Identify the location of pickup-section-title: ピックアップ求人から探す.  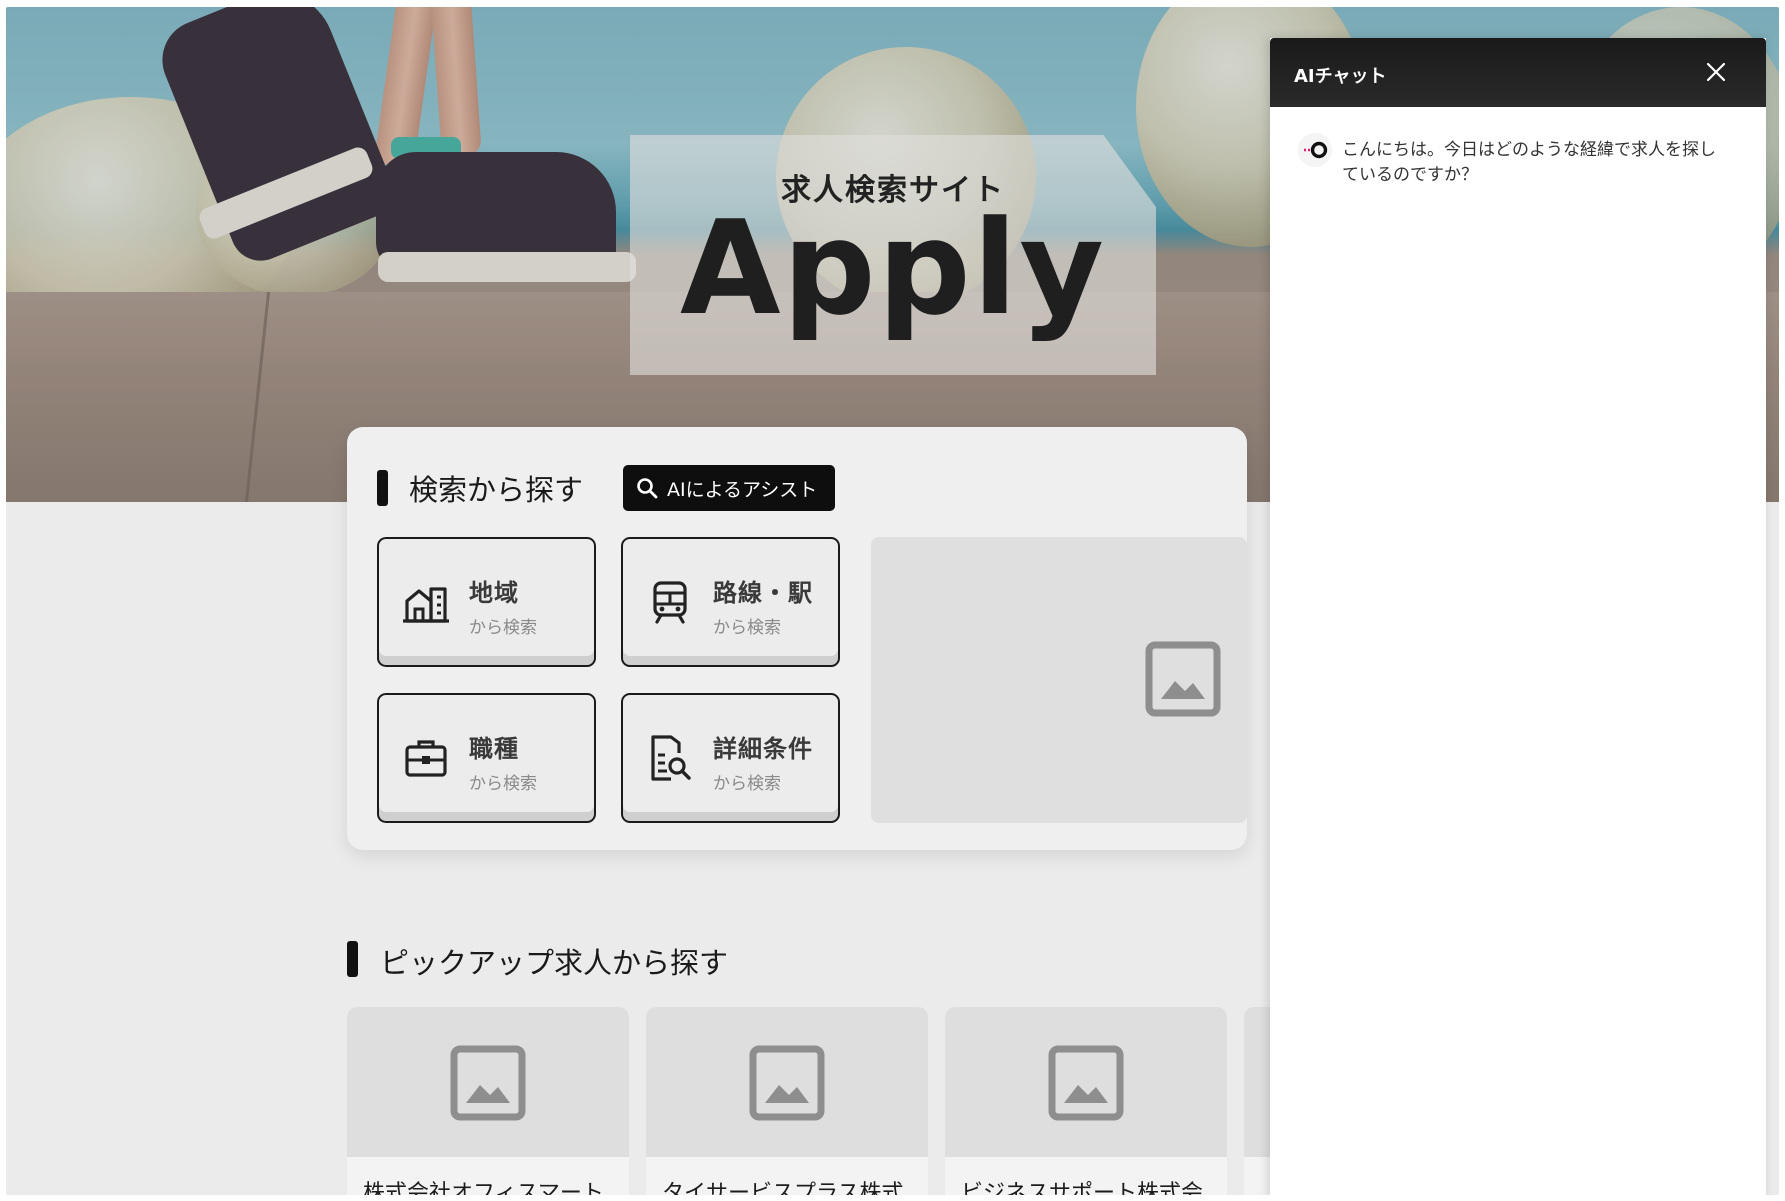
(554, 963).